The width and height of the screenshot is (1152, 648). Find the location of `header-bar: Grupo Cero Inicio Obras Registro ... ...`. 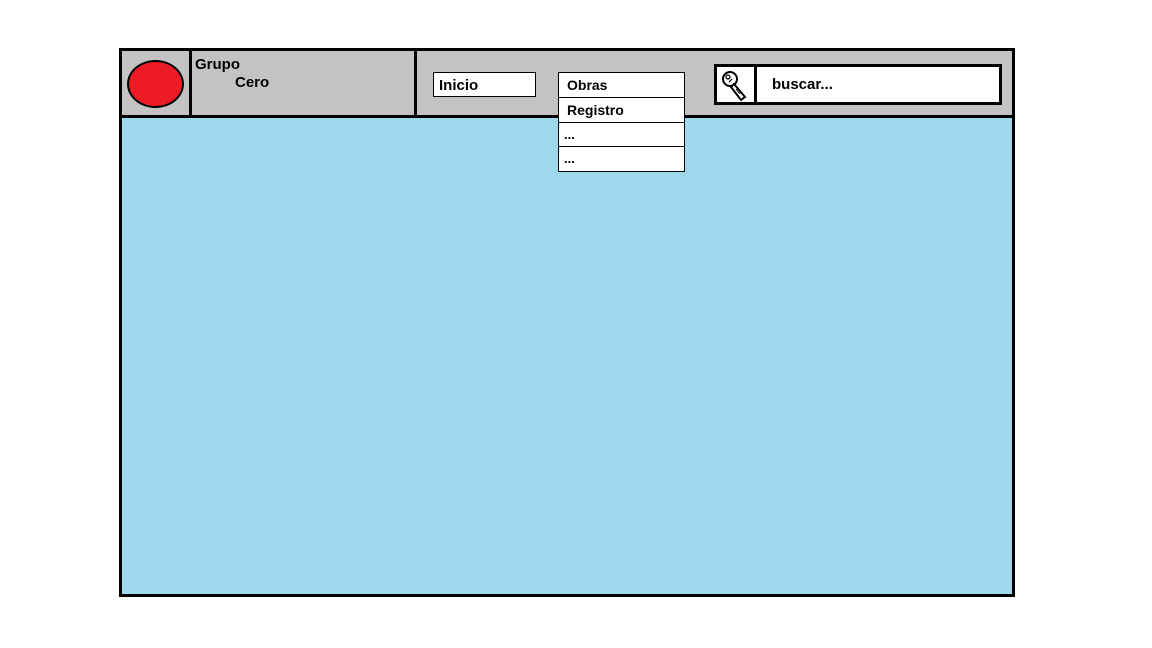

header-bar: Grupo Cero Inicio Obras Registro ... ... is located at coordinates (567, 111).